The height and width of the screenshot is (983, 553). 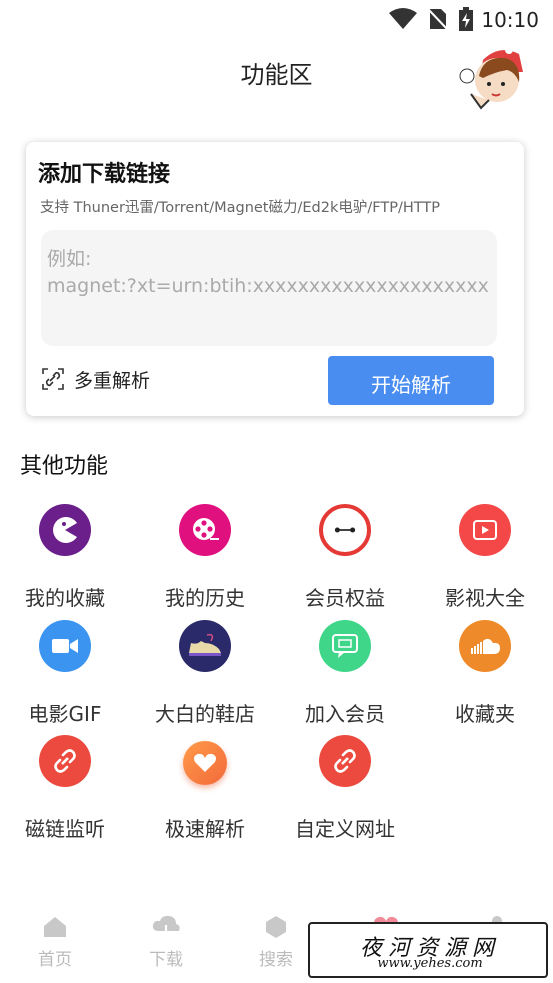 I want to click on camera-icon, so click(x=65, y=646).